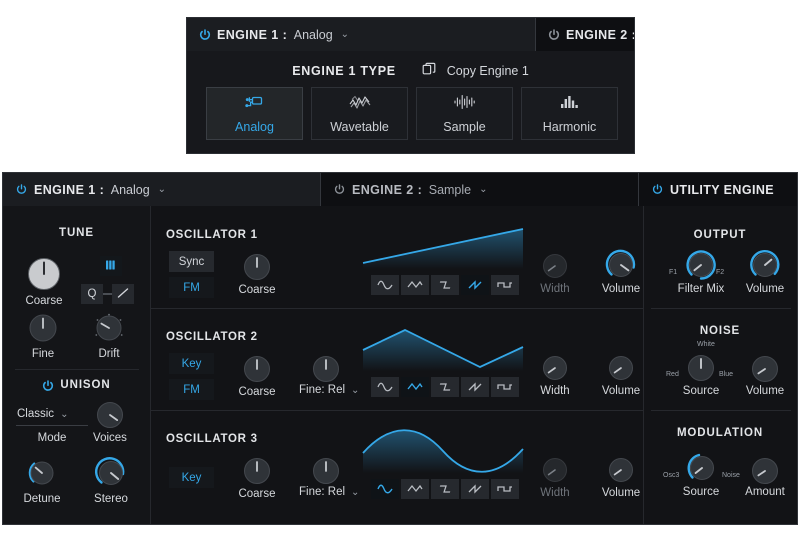 Image resolution: width=800 pixels, height=533 pixels. I want to click on osc2-width-knob, so click(555, 368).